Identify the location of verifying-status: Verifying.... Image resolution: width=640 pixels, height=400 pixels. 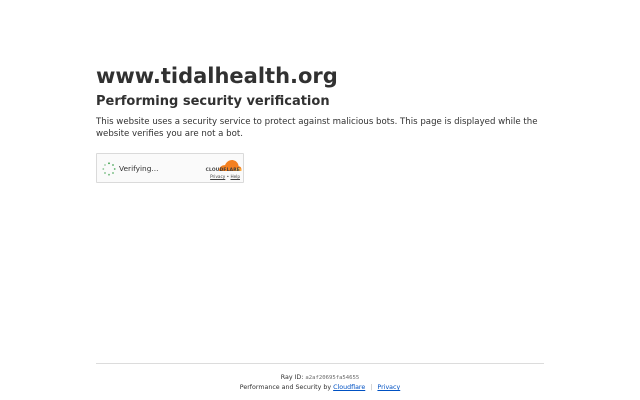
(139, 168).